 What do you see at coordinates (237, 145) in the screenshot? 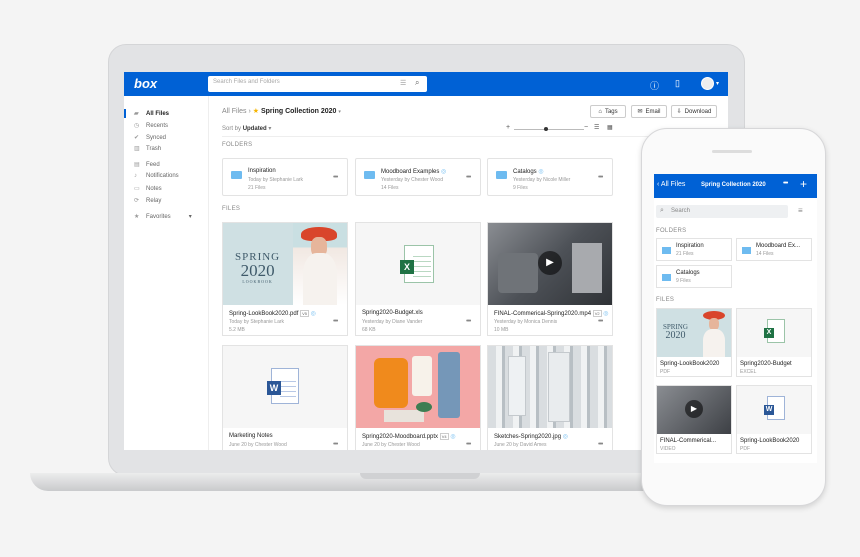
I see `folders-heading: FOLDERS` at bounding box center [237, 145].